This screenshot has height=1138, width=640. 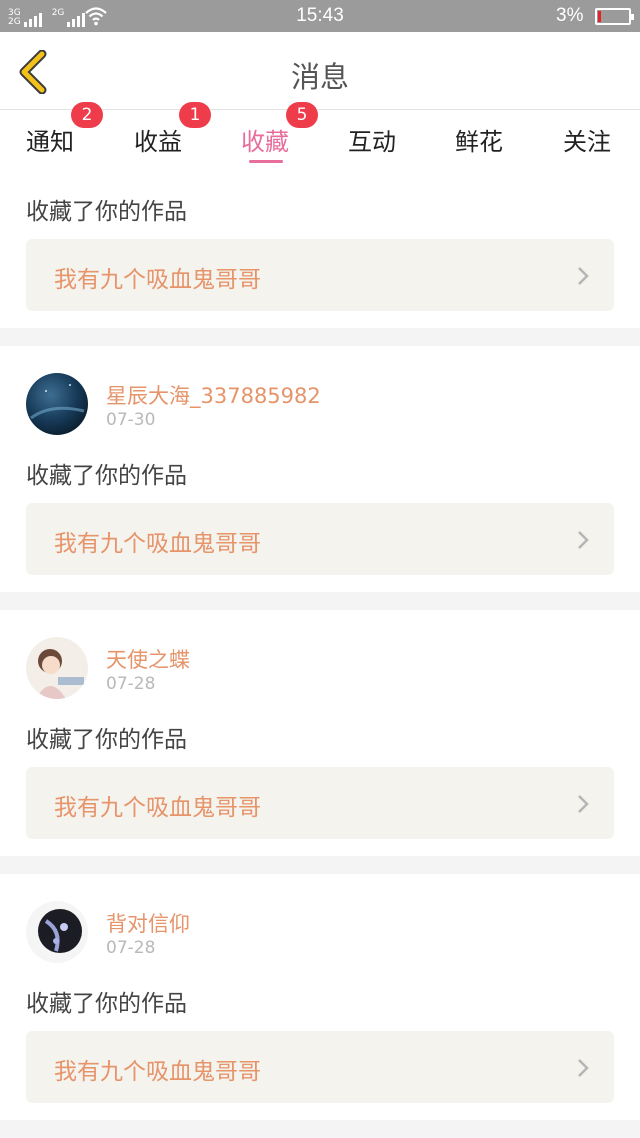 I want to click on status-time: 15:43, so click(x=320, y=15).